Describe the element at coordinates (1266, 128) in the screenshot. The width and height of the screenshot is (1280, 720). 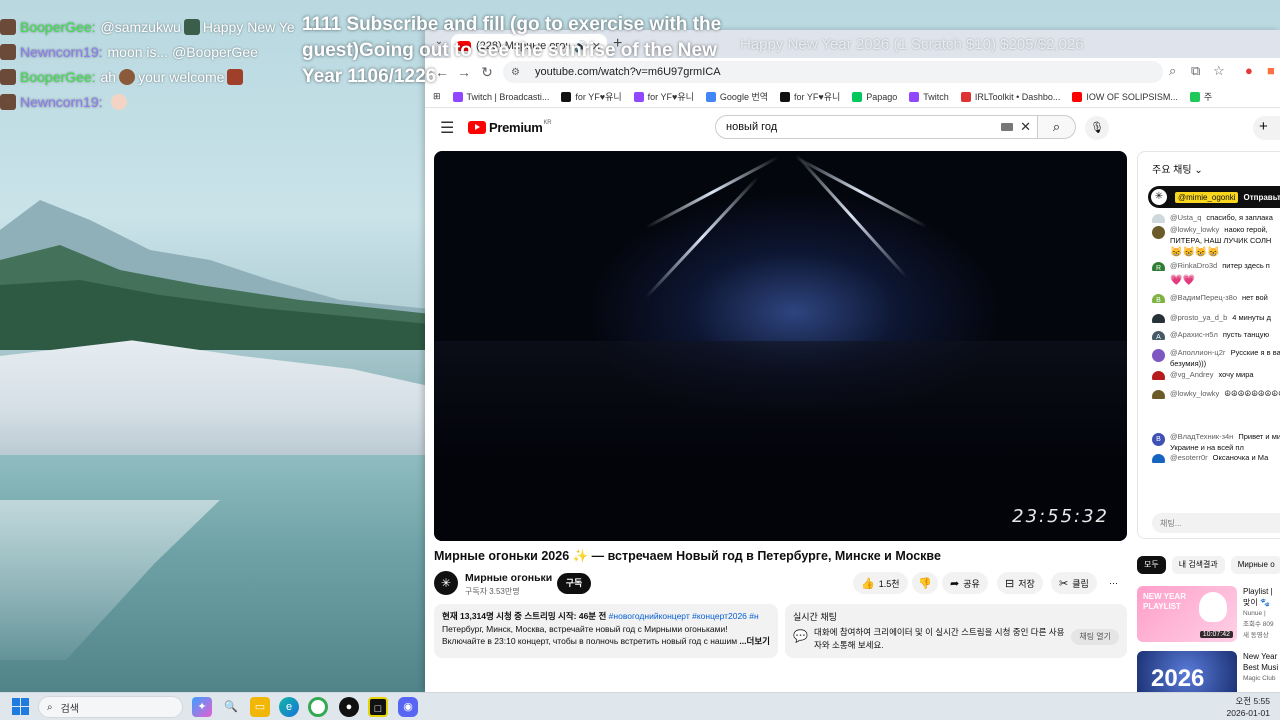
I see `create-button: +` at that location.